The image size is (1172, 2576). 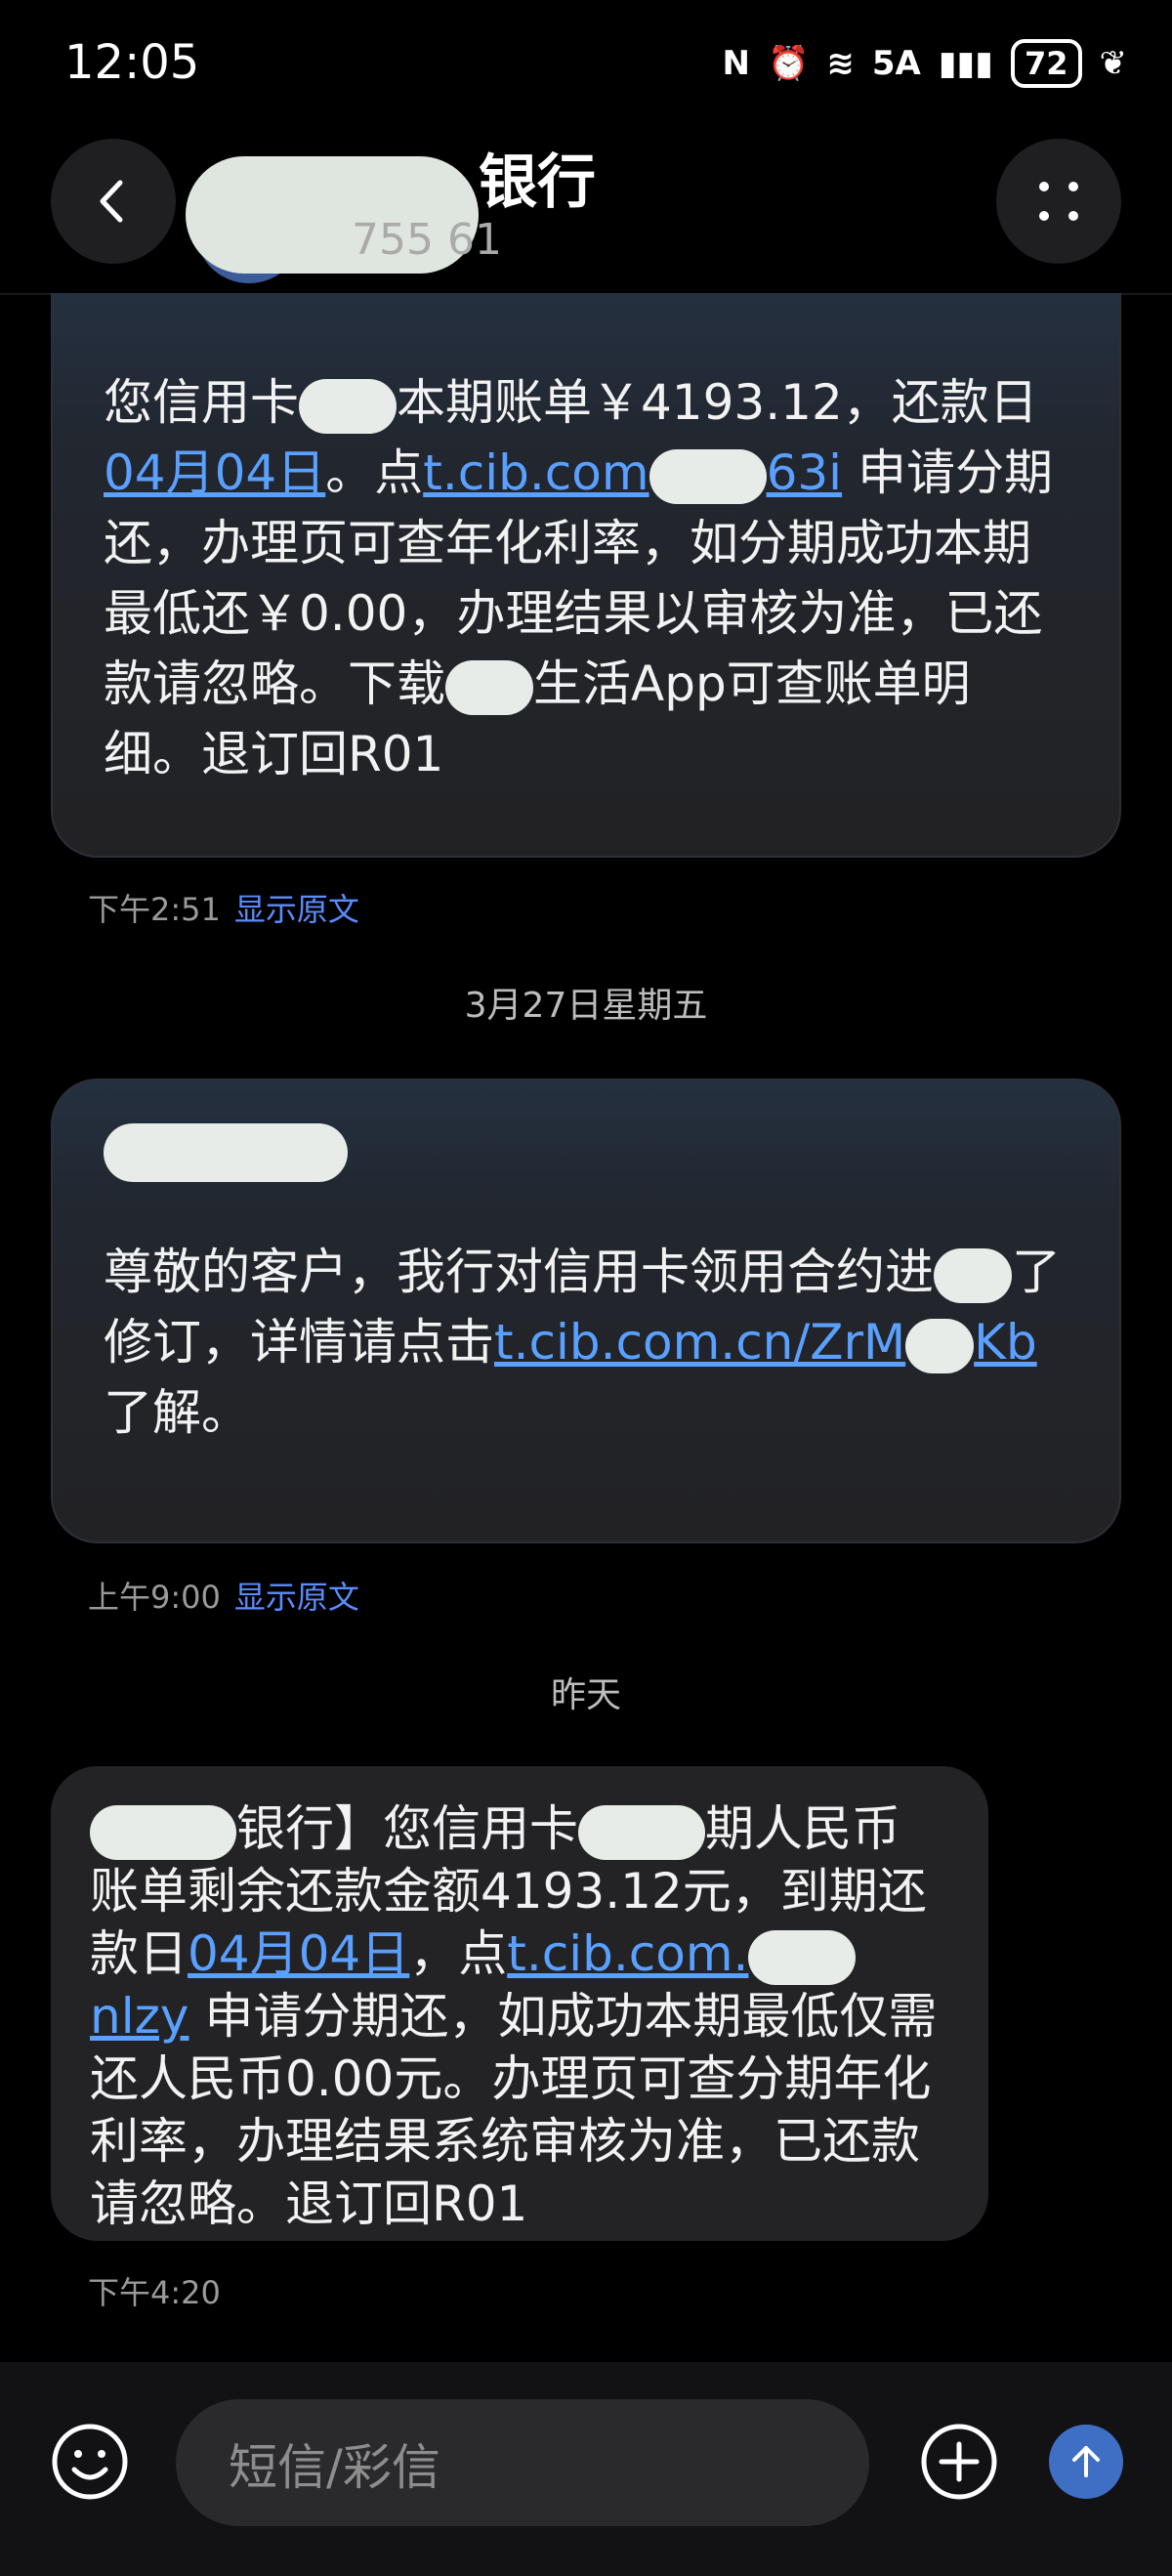 What do you see at coordinates (925, 63) in the screenshot?
I see `status-icons: N ⏰ ≋ 5A ▮▮▮ 72 ❦` at bounding box center [925, 63].